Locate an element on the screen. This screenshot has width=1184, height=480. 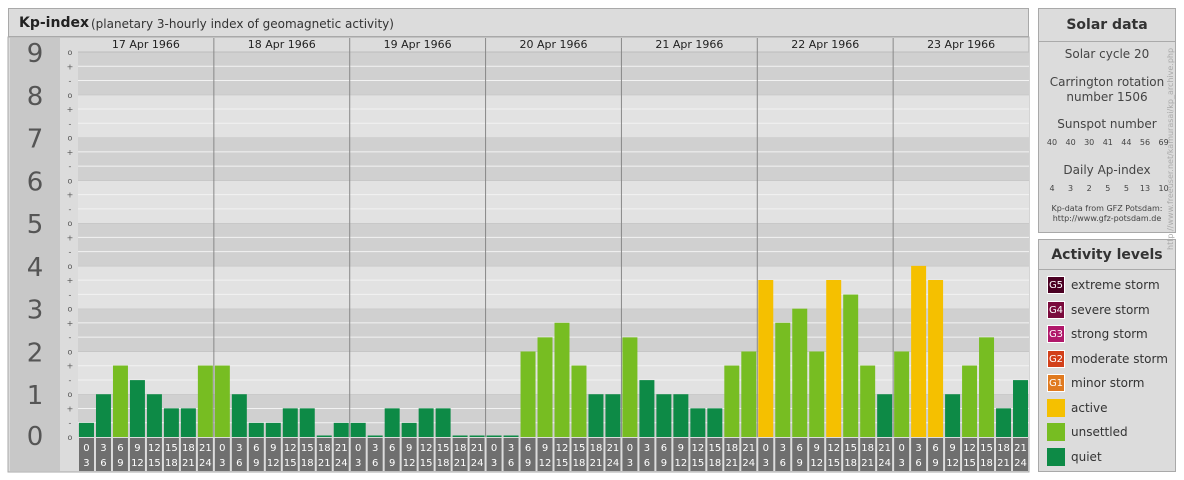
y-tick-label: 6 is located at coordinates (35, 182).